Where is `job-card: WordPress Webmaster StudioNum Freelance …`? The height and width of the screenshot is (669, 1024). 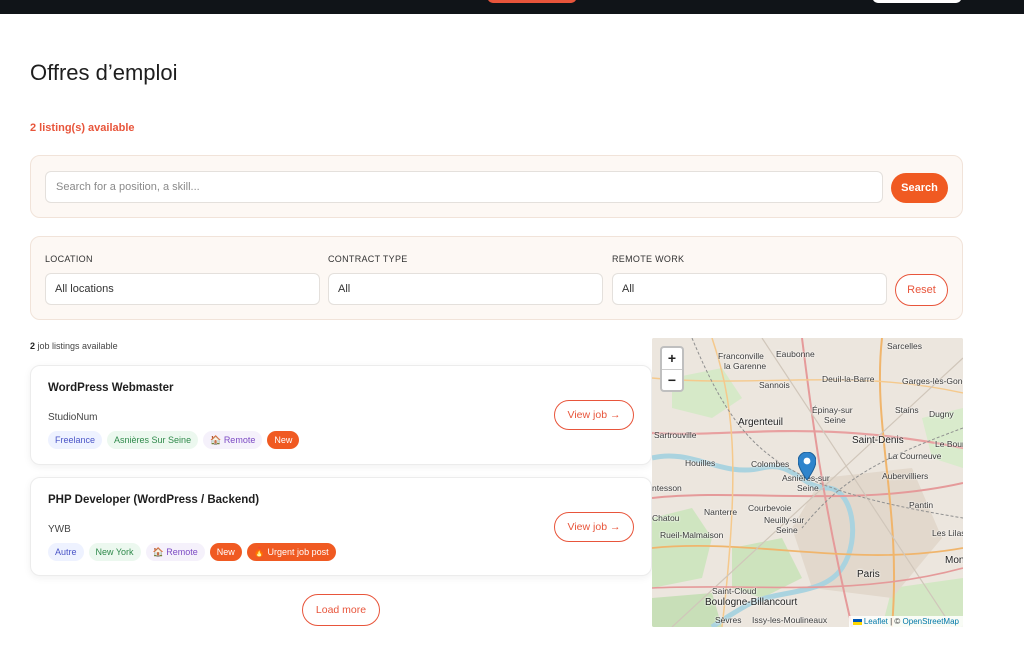 job-card: WordPress Webmaster StudioNum Freelance … is located at coordinates (341, 415).